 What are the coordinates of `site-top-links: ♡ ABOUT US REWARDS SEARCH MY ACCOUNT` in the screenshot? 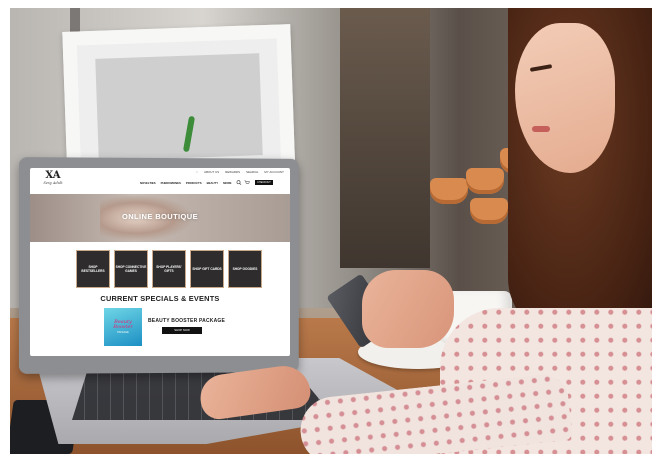 It's located at (160, 172).